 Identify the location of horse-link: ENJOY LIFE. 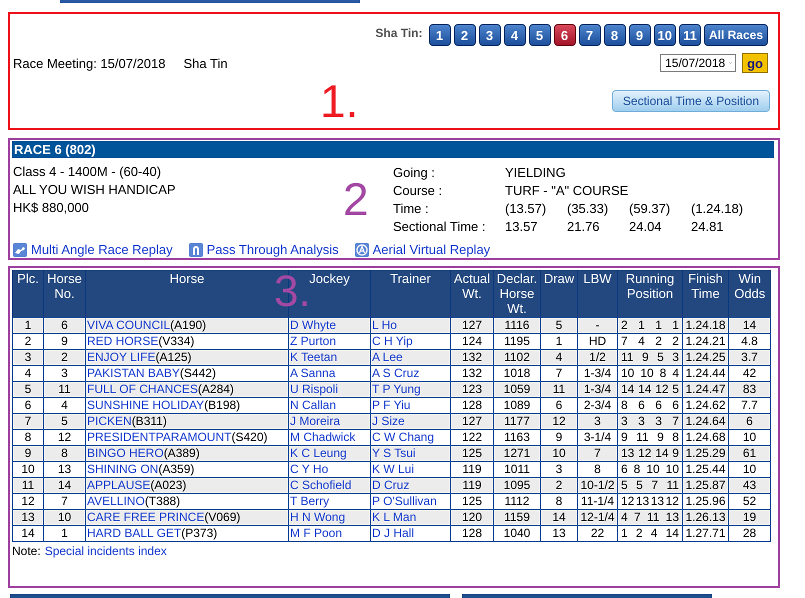
(121, 357).